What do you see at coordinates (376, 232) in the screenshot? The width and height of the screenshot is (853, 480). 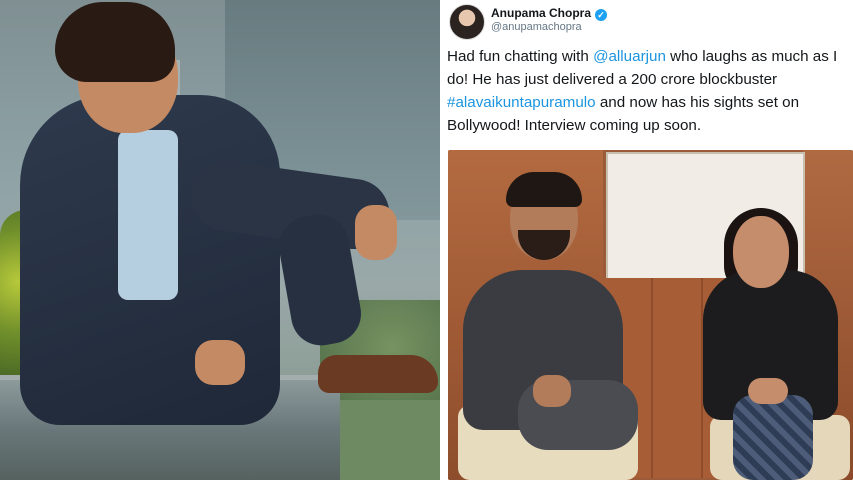 I see `man-hand` at bounding box center [376, 232].